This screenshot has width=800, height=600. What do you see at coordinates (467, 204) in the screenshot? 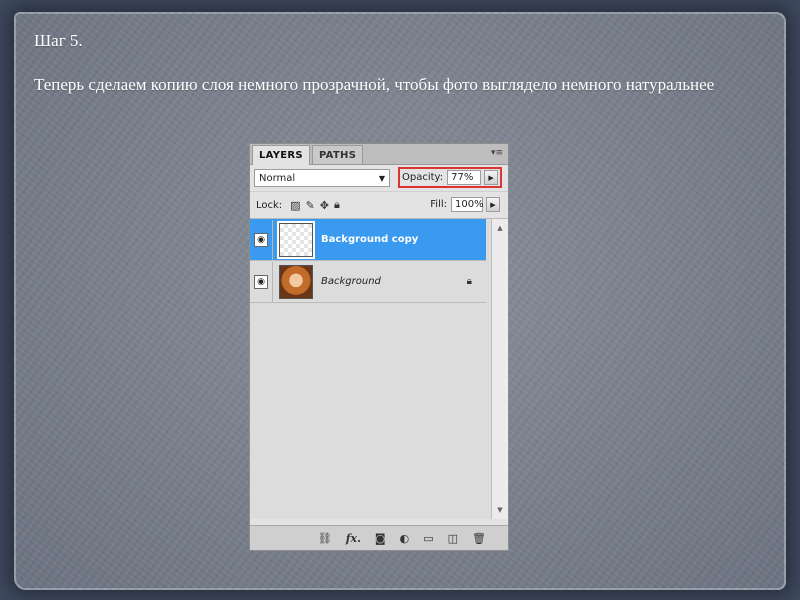
I see `fill-input: 100%` at bounding box center [467, 204].